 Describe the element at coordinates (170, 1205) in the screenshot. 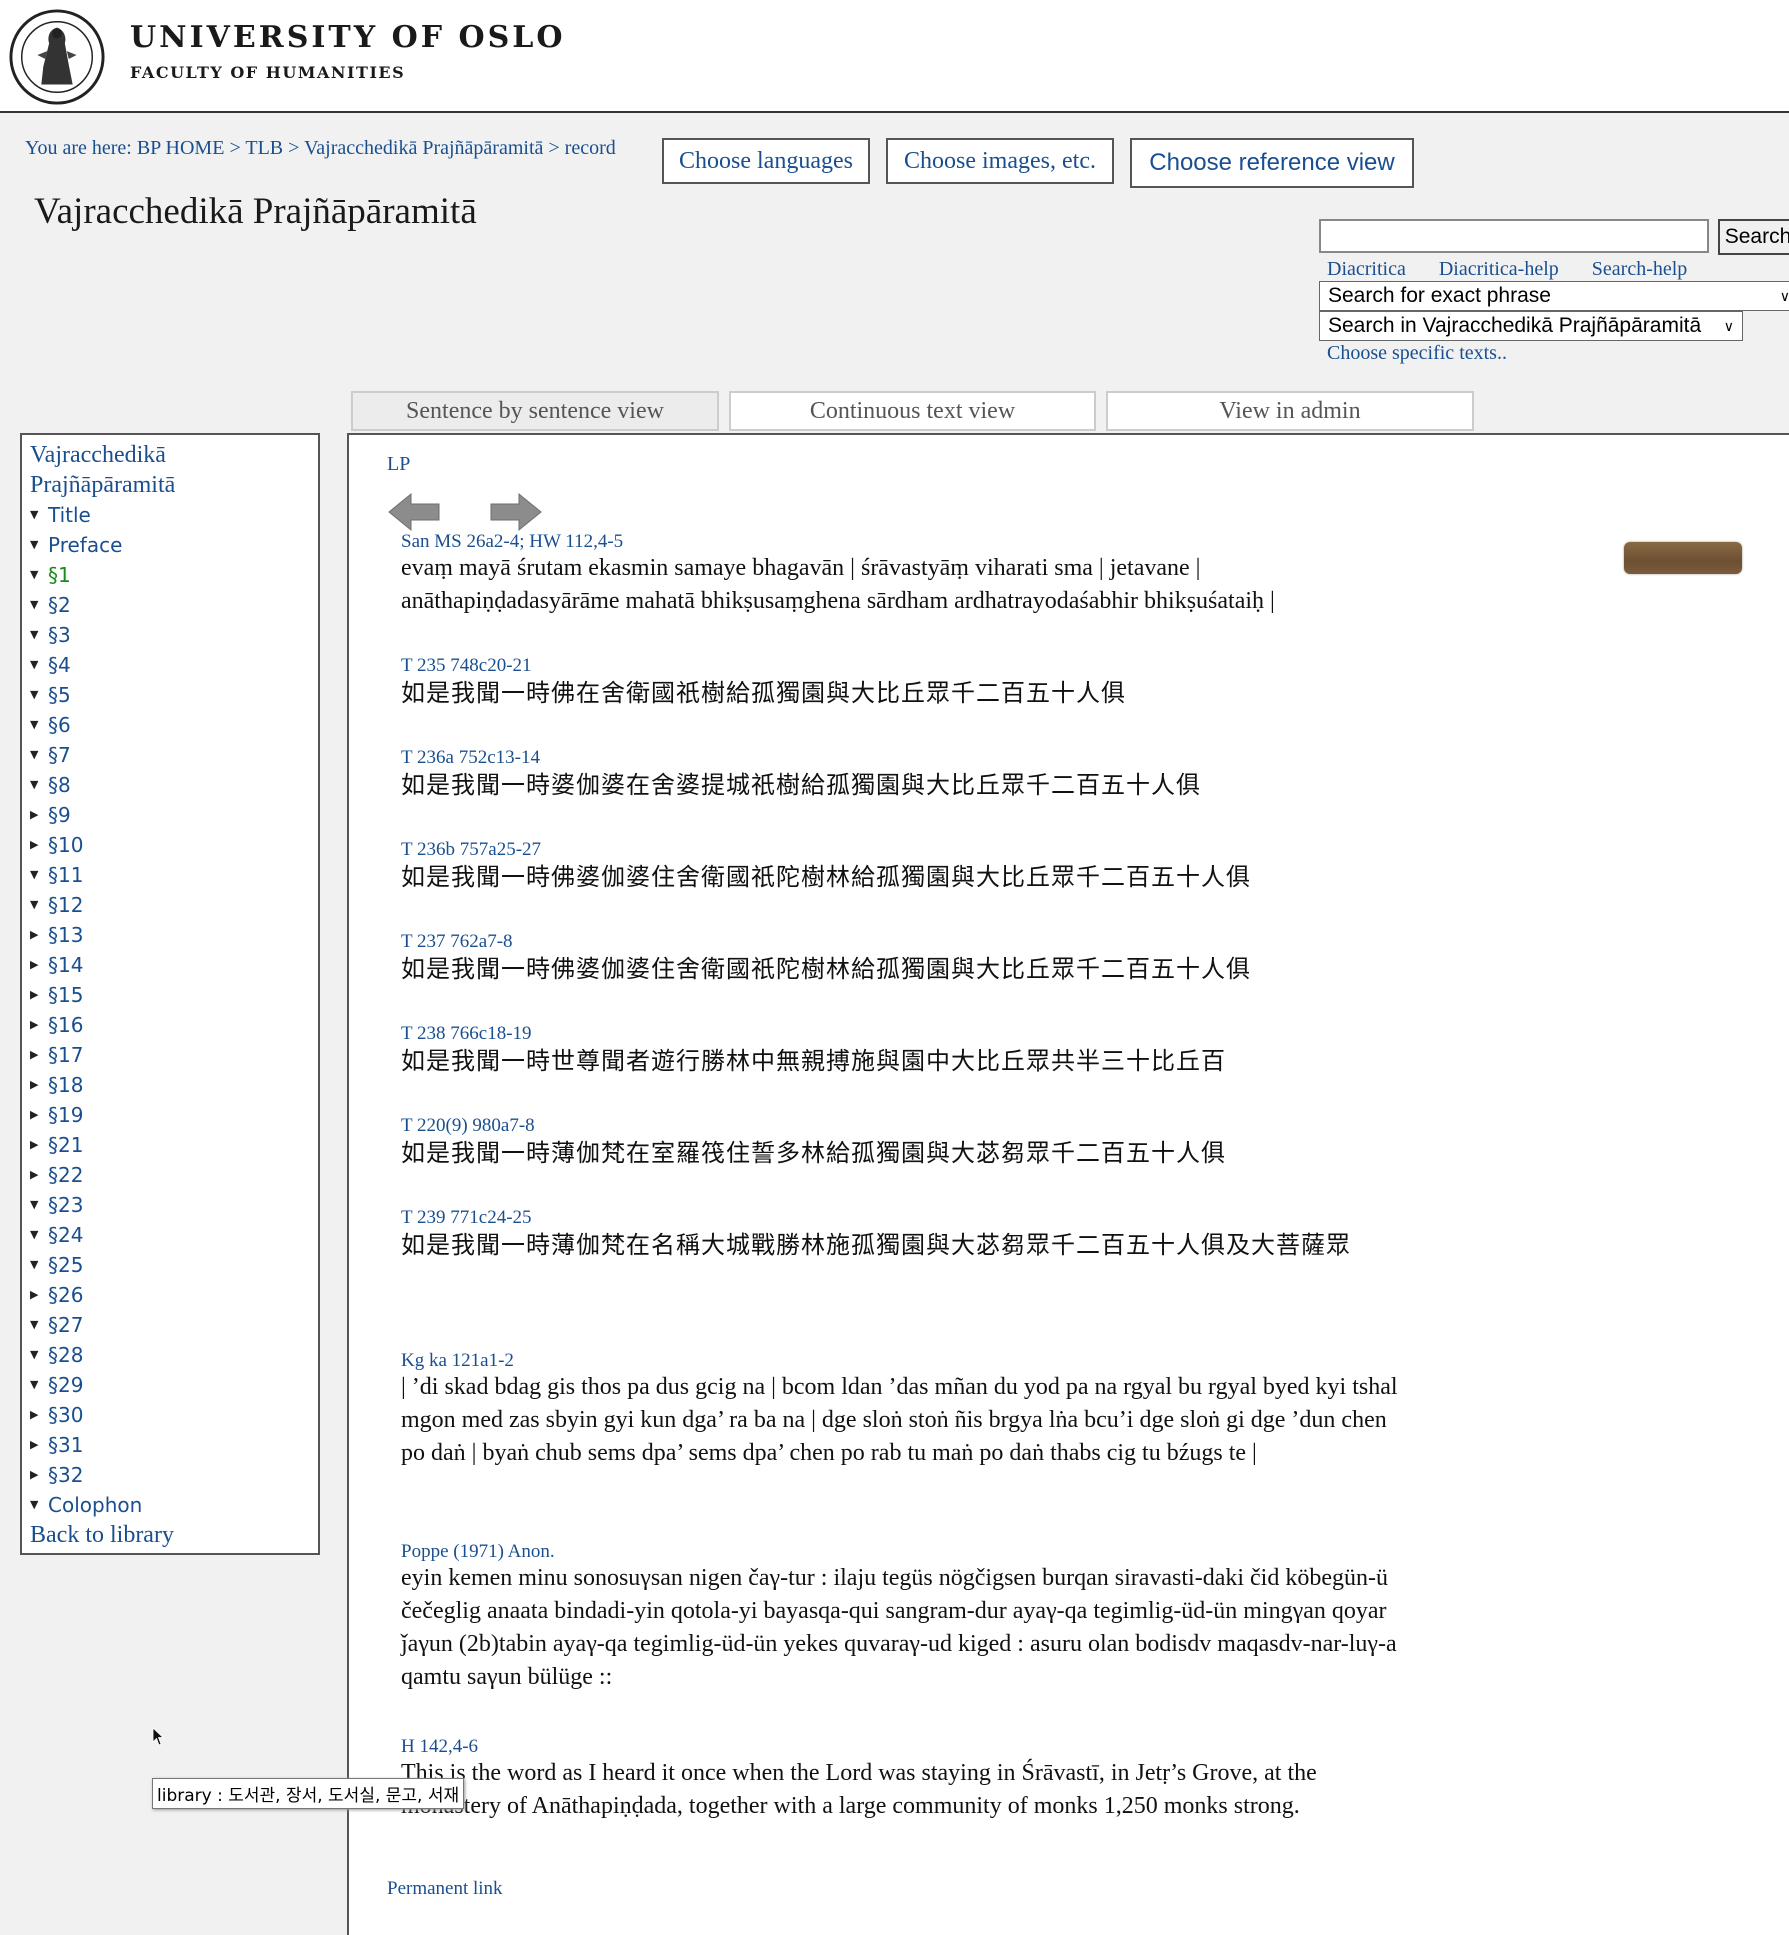

I see `toc-item: ▼ §23` at that location.